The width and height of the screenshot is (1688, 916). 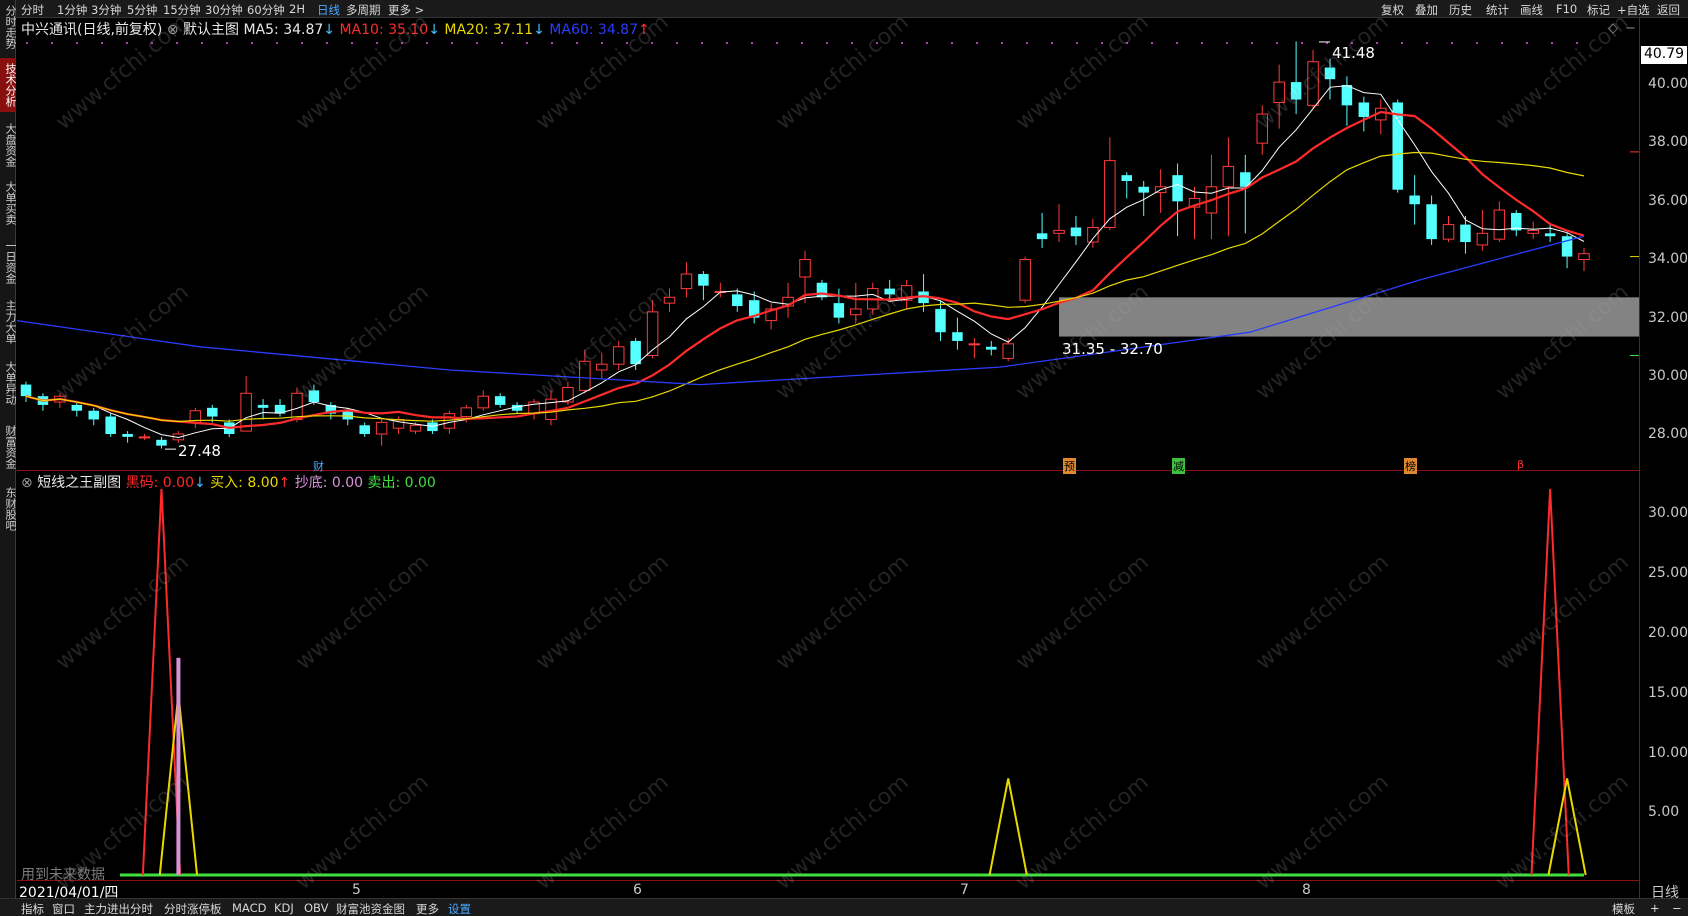 What do you see at coordinates (401, 483) in the screenshot?
I see `maichu-label: 卖出: 0.00` at bounding box center [401, 483].